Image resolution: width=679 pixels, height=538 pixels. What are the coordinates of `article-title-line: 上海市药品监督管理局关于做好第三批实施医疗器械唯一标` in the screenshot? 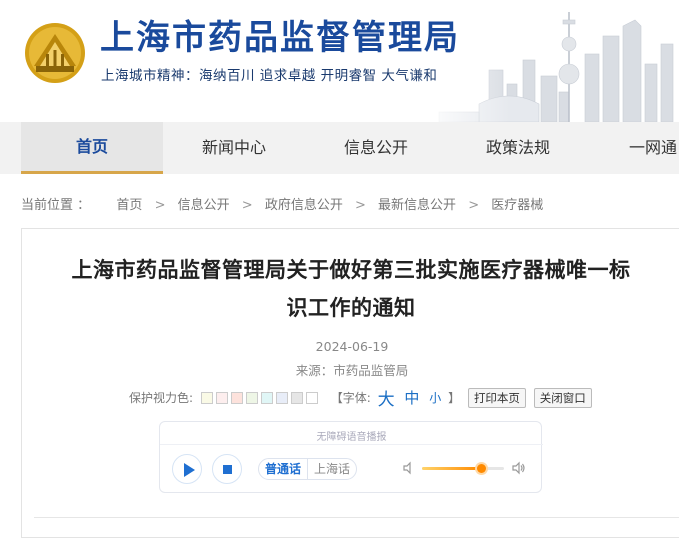 It's located at (351, 270).